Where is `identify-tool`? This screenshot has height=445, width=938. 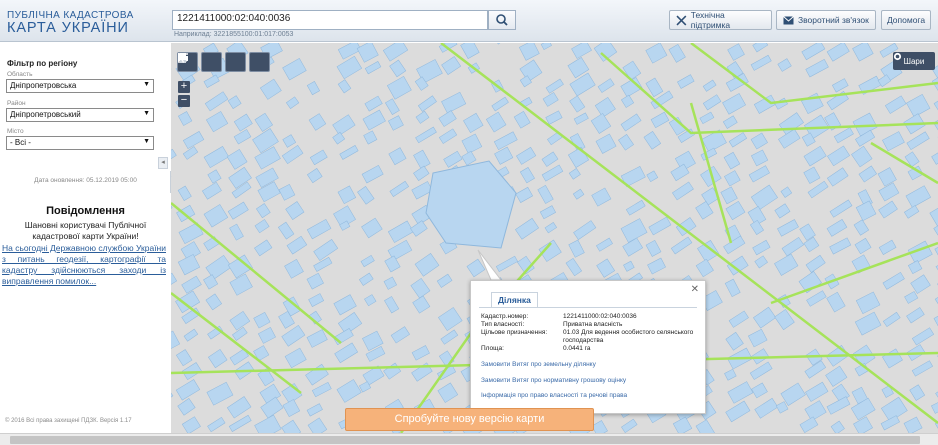
identify-tool is located at coordinates (224, 62).